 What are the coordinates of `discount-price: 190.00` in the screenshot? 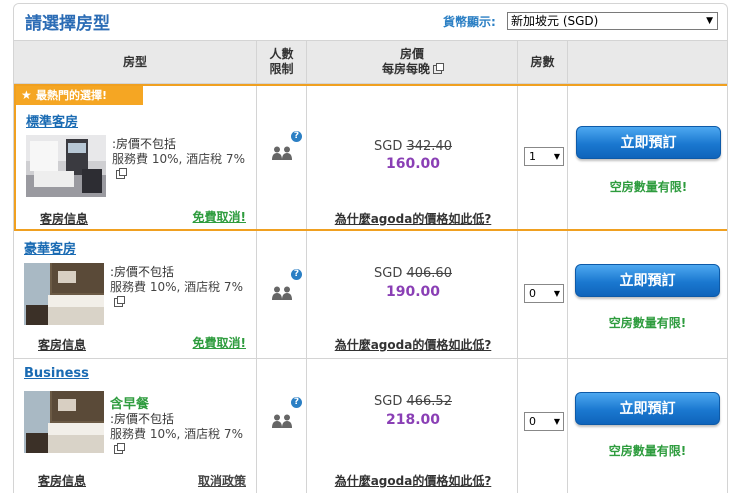 It's located at (413, 292).